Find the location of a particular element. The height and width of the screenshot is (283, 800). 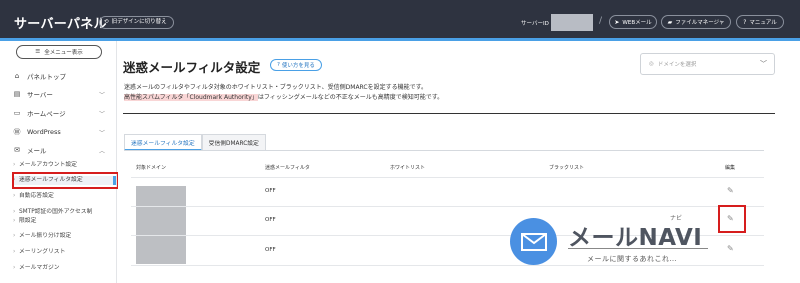

sidebar-subitem-spam-filter: 迷惑メールフィルタ設定 is located at coordinates (64, 180).